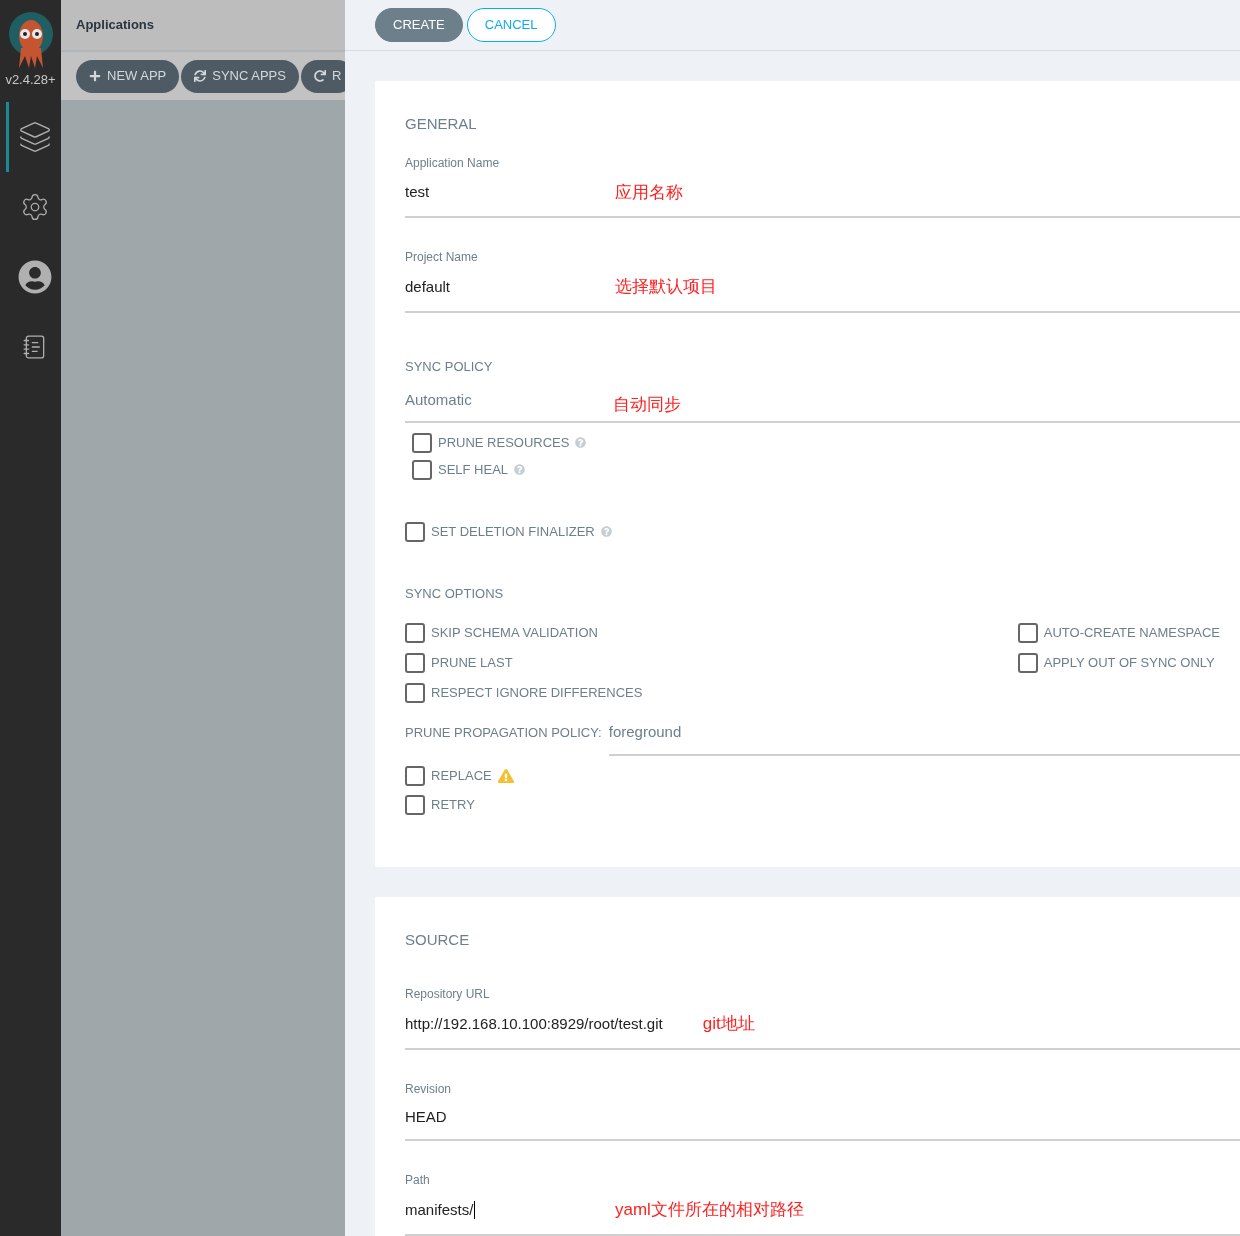 The width and height of the screenshot is (1240, 1236). I want to click on annotation-text: 应用名称, so click(649, 192).